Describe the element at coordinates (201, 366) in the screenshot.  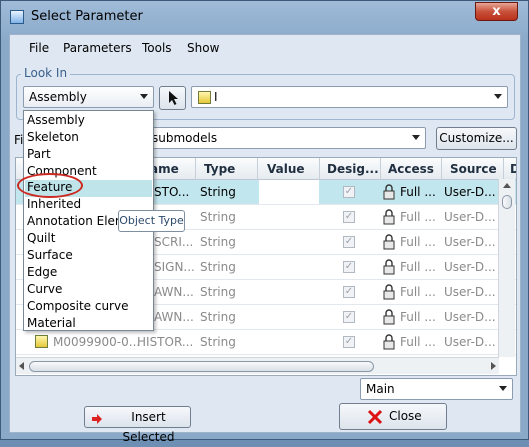
I see `horizontal-scroll-thumb` at that location.